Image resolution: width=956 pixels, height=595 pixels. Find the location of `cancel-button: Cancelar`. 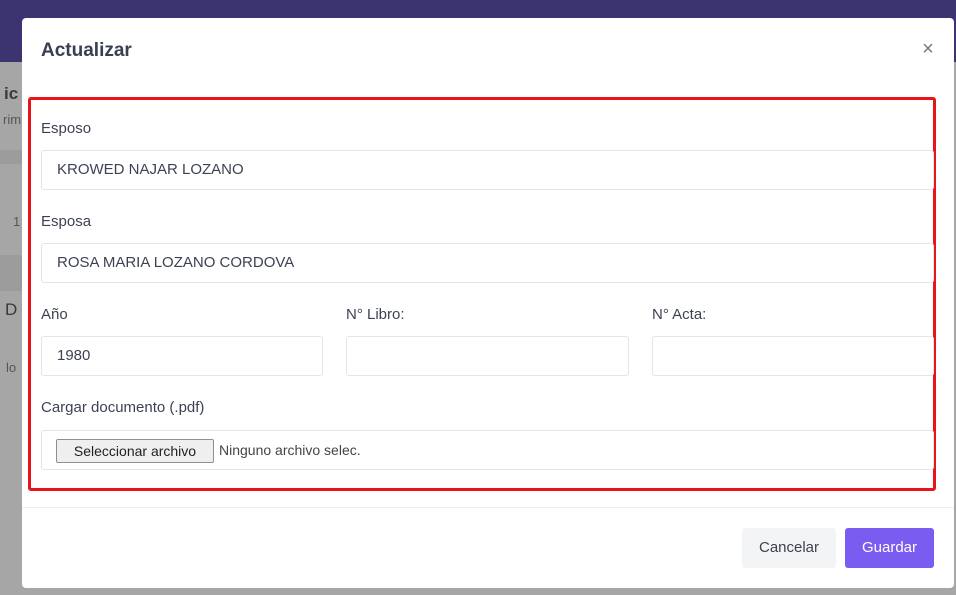

cancel-button: Cancelar is located at coordinates (789, 548).